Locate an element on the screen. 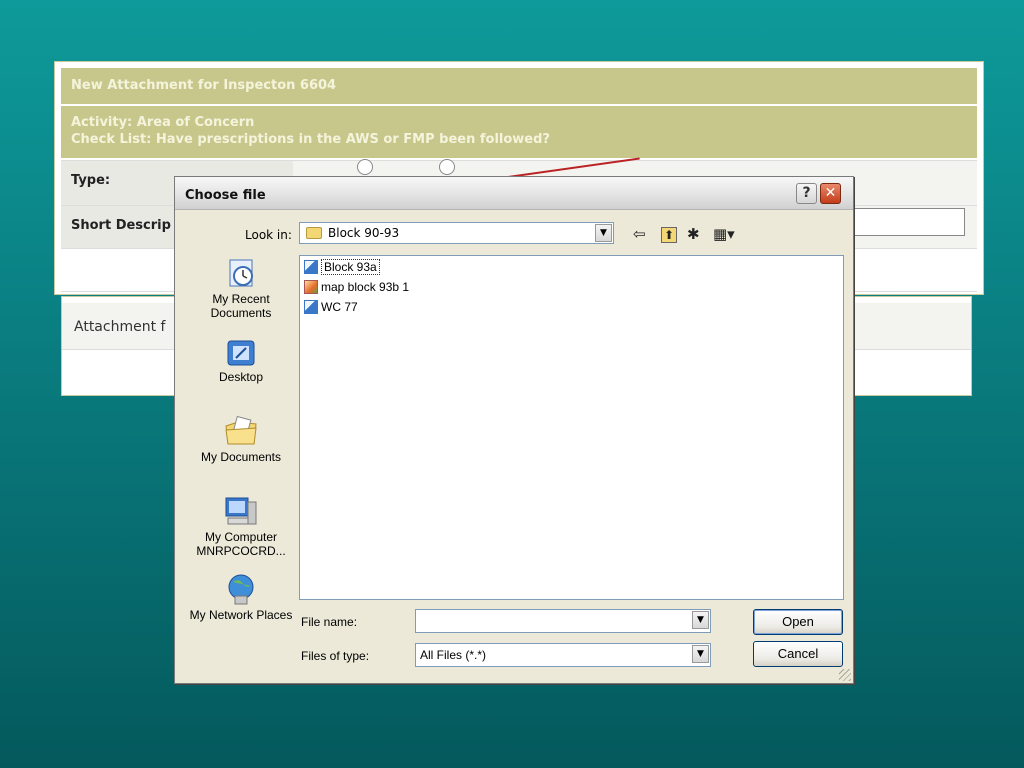  place-network-places: My Network Places is located at coordinates (241, 597).